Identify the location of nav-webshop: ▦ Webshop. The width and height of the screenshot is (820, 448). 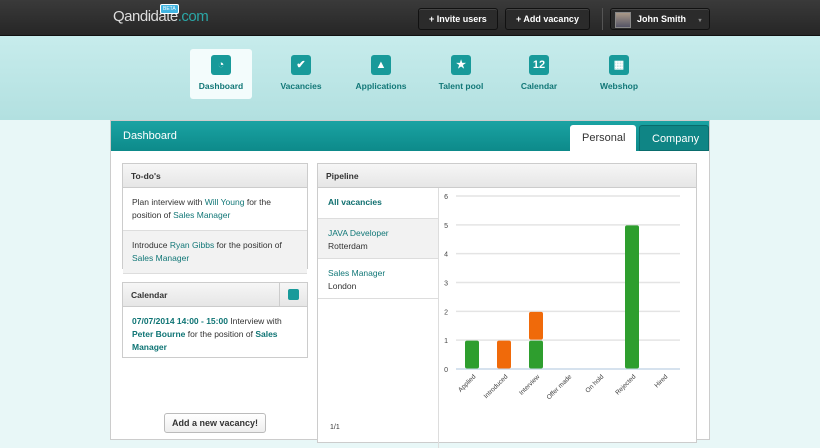
(619, 74).